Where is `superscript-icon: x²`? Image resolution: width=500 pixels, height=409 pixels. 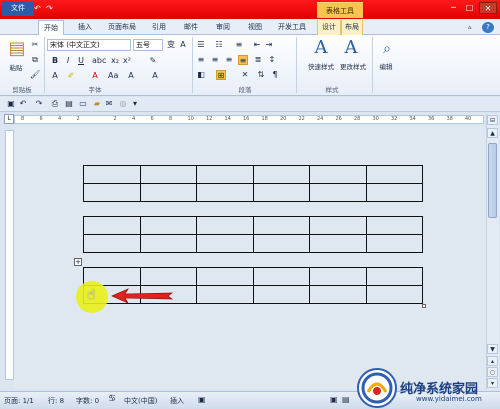
superscript-icon: x² is located at coordinates (127, 61).